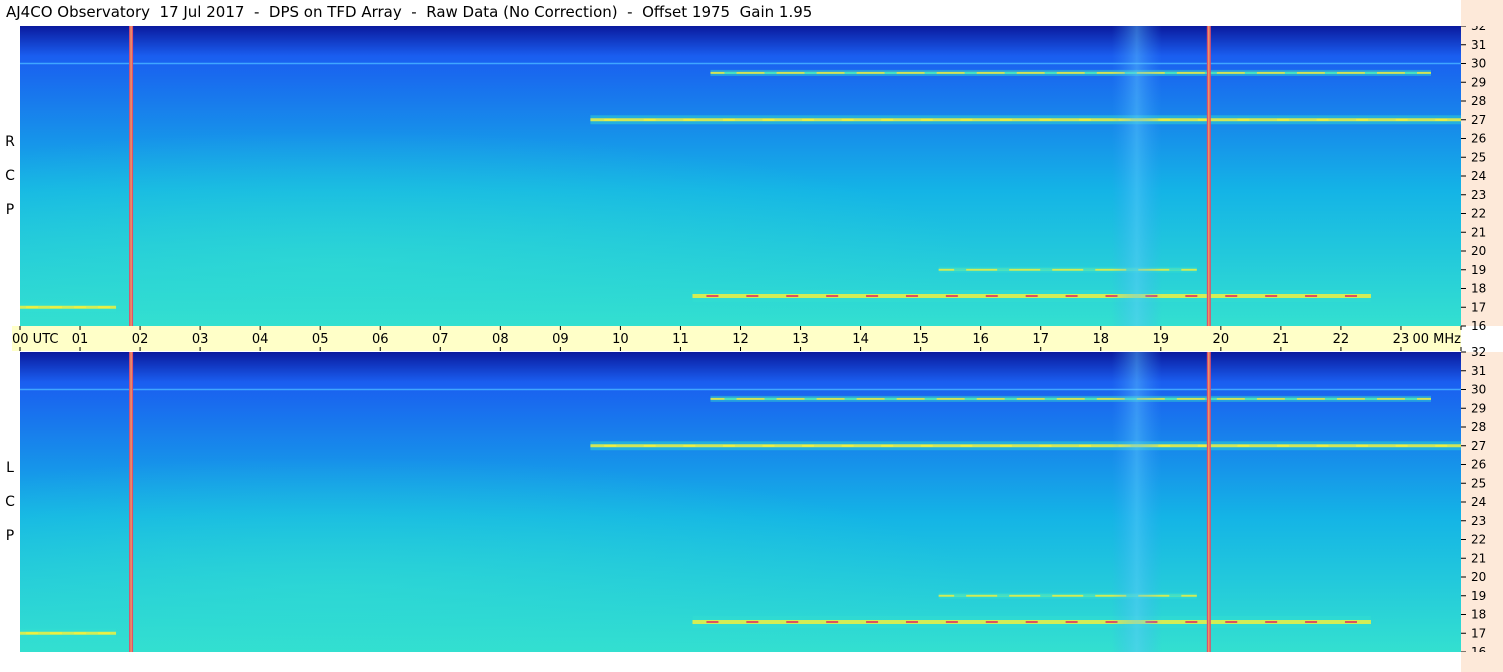  Describe the element at coordinates (1040, 339) in the screenshot. I see `time-tick-label-17: 17` at that location.